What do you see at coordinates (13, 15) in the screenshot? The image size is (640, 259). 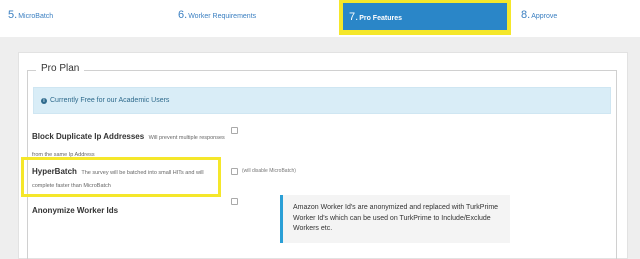 I see `step-number: 5.` at bounding box center [13, 15].